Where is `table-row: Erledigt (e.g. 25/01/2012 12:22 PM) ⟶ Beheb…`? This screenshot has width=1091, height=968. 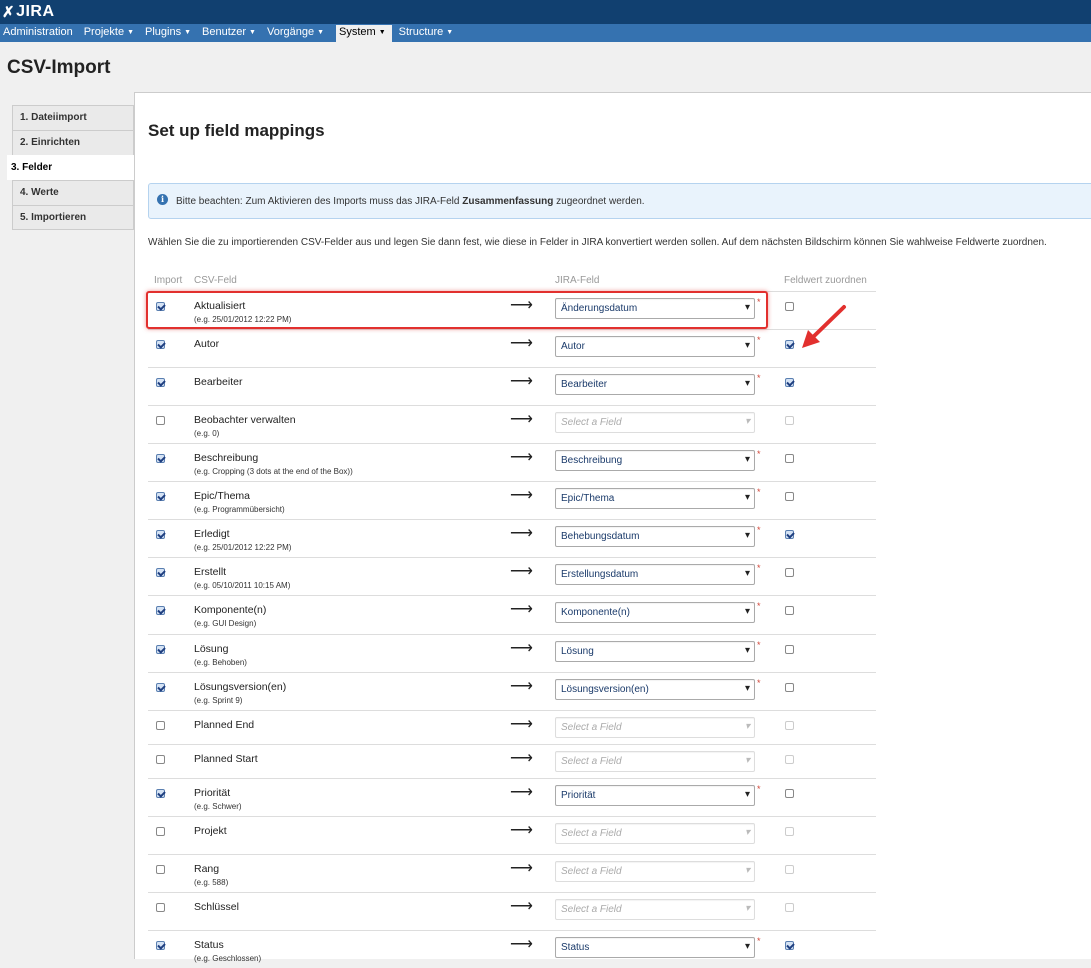 table-row: Erledigt (e.g. 25/01/2012 12:22 PM) ⟶ Beheb… is located at coordinates (512, 538).